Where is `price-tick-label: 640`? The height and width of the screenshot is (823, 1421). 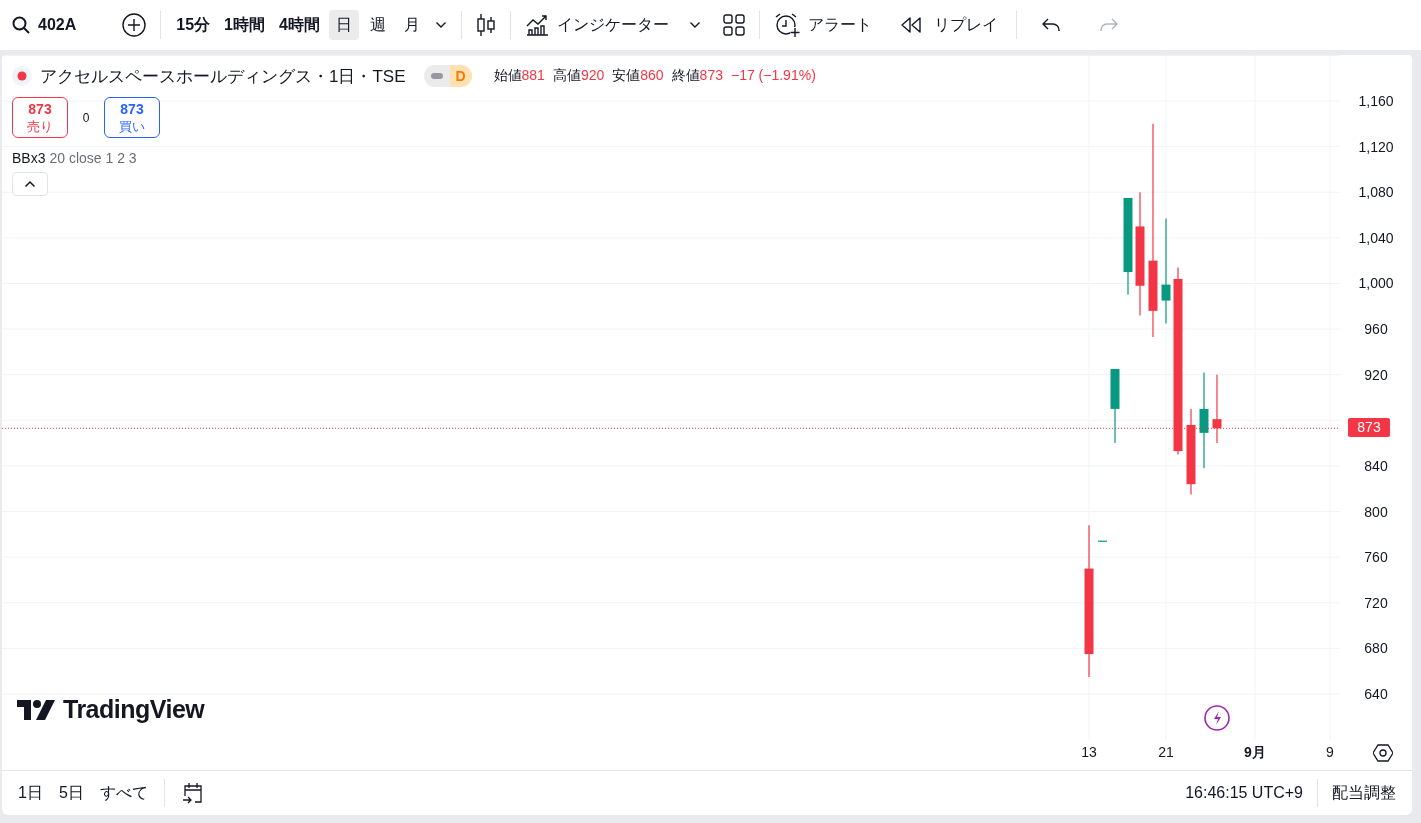 price-tick-label: 640 is located at coordinates (1376, 694).